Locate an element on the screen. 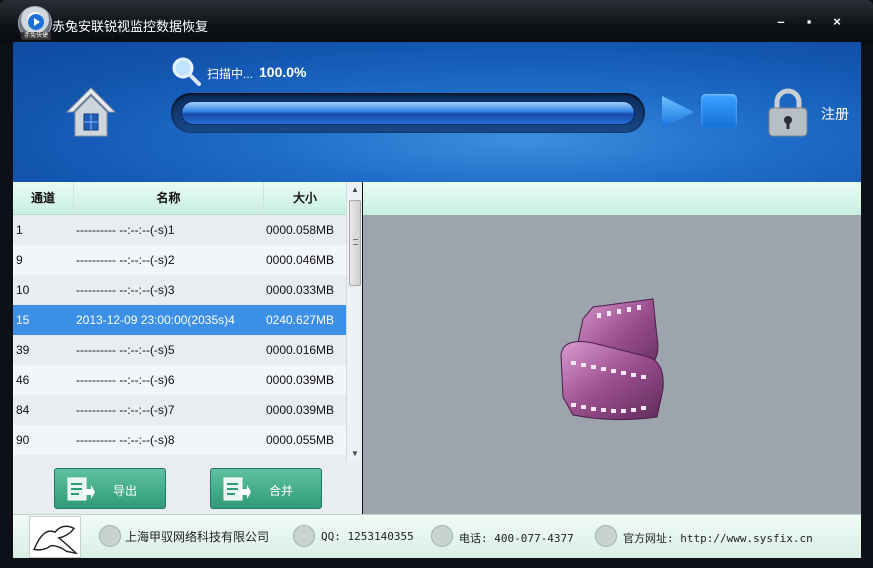 This screenshot has width=873, height=568. table-row: 10 ---------- --:--:--(-s)3 0000.033MB is located at coordinates (179, 290).